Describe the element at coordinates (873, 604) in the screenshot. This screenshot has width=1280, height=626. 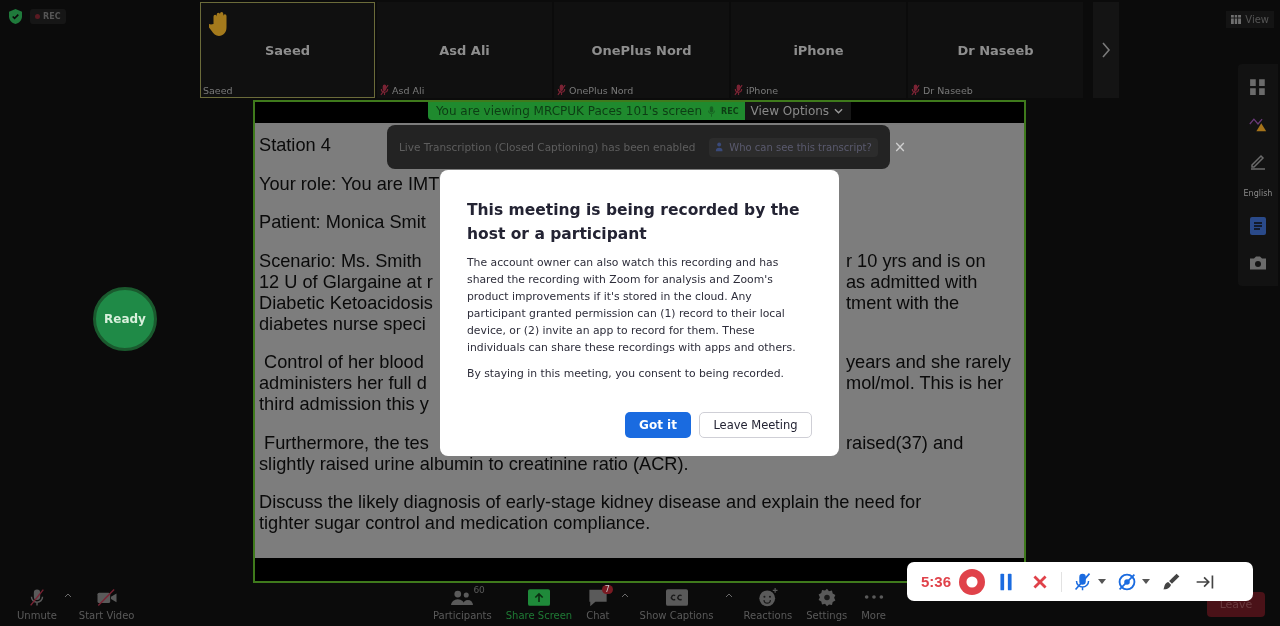
I see `more-button: More` at that location.